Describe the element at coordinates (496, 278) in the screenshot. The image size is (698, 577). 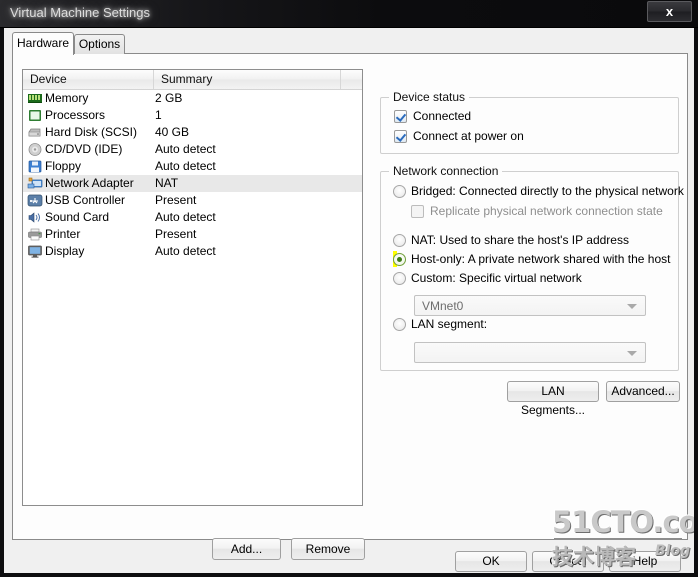
I see `radio-custom-label: Custom: Specific virtual network` at that location.